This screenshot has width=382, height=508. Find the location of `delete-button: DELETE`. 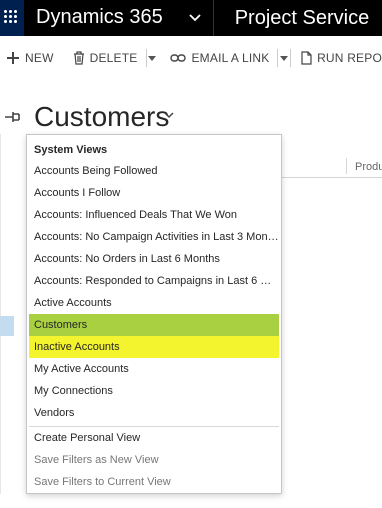

delete-button: DELETE is located at coordinates (105, 58).